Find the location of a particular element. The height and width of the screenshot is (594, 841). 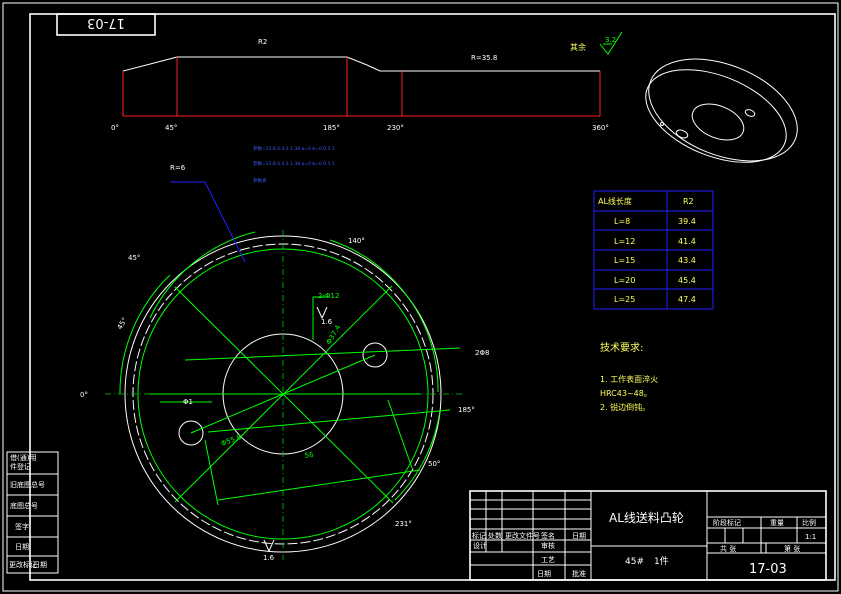

tb-stage-label: 阶段标记 is located at coordinates (727, 522).